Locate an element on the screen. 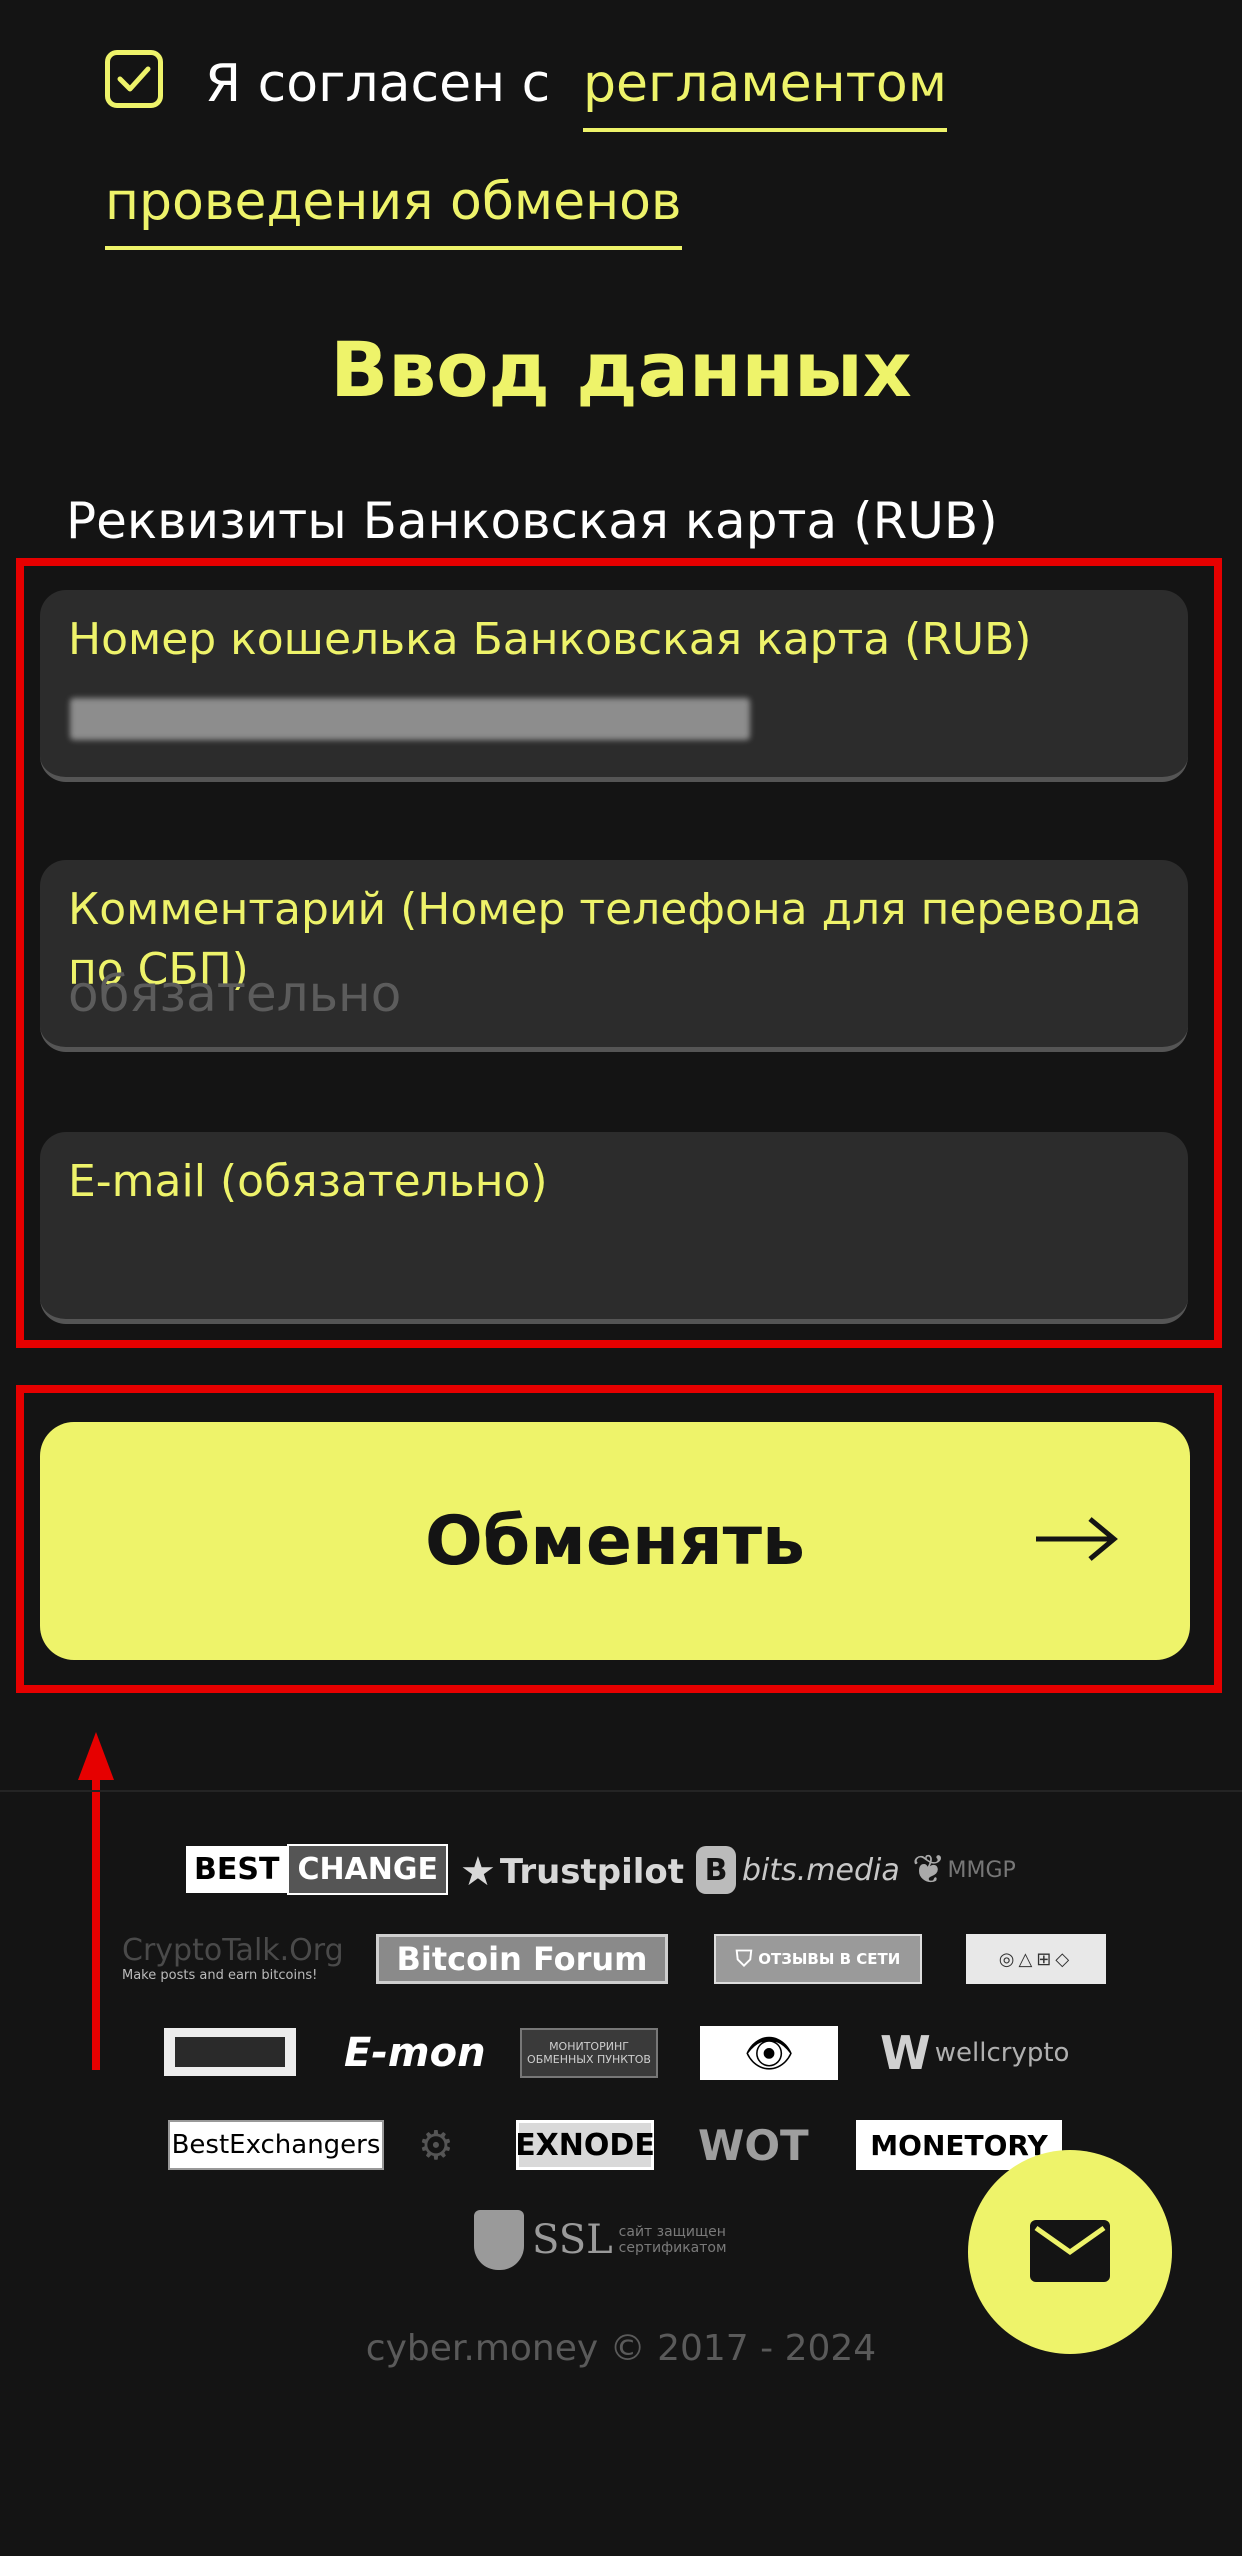 The image size is (1242, 2556). w-mark-icon: W is located at coordinates (905, 2053).